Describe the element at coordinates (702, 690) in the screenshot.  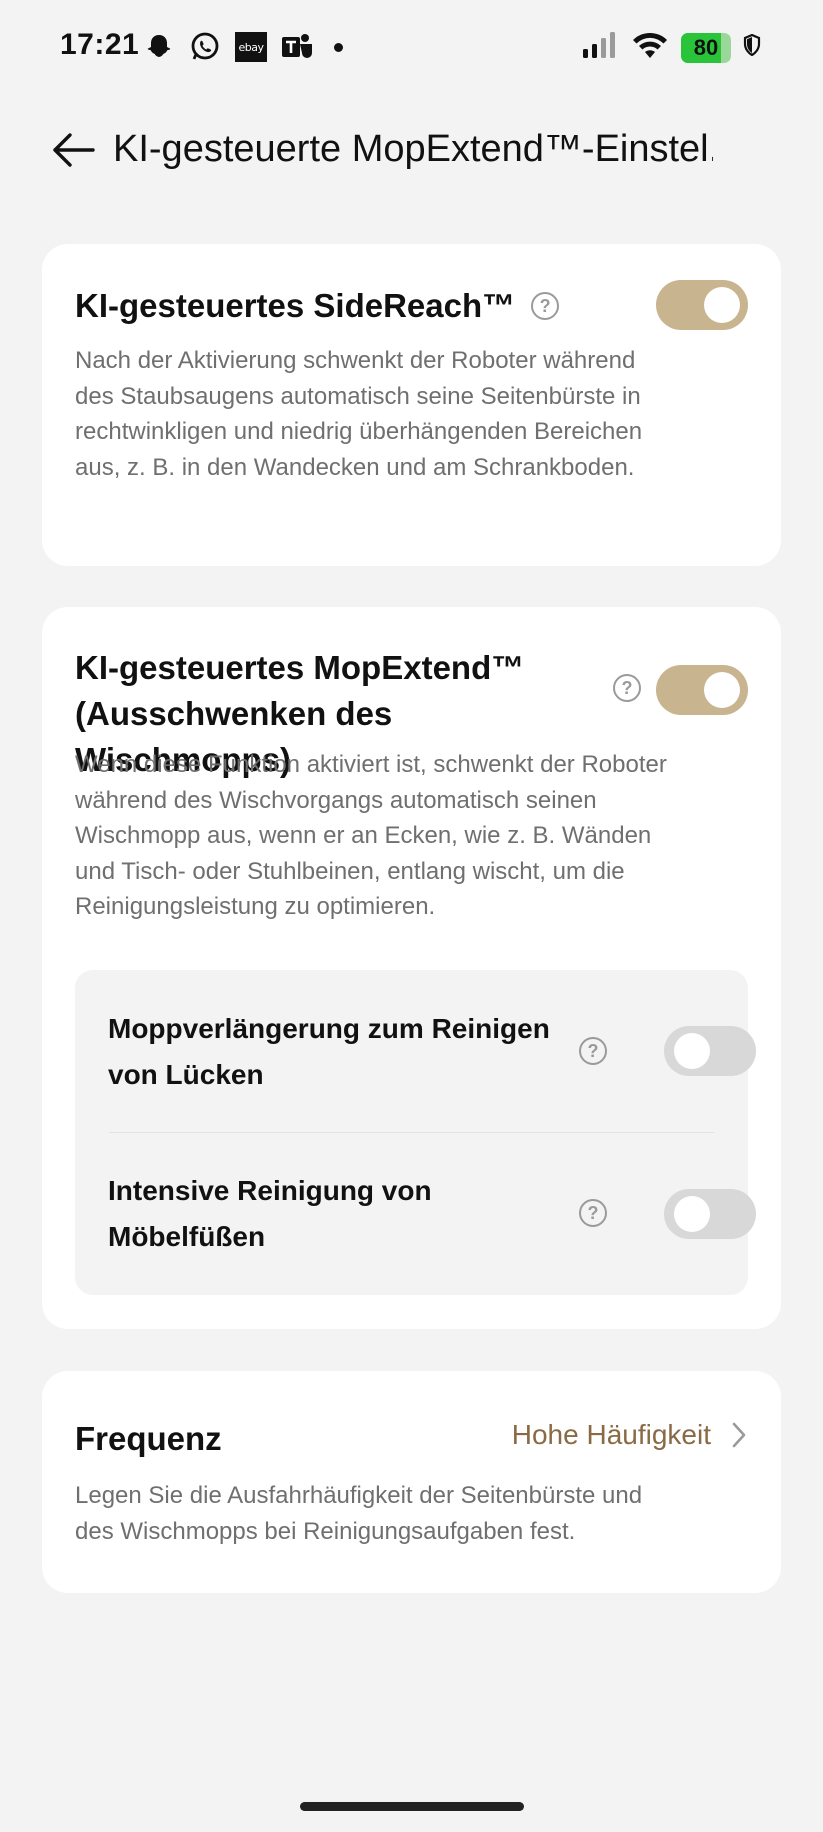
I see `mopextend-toggle` at that location.